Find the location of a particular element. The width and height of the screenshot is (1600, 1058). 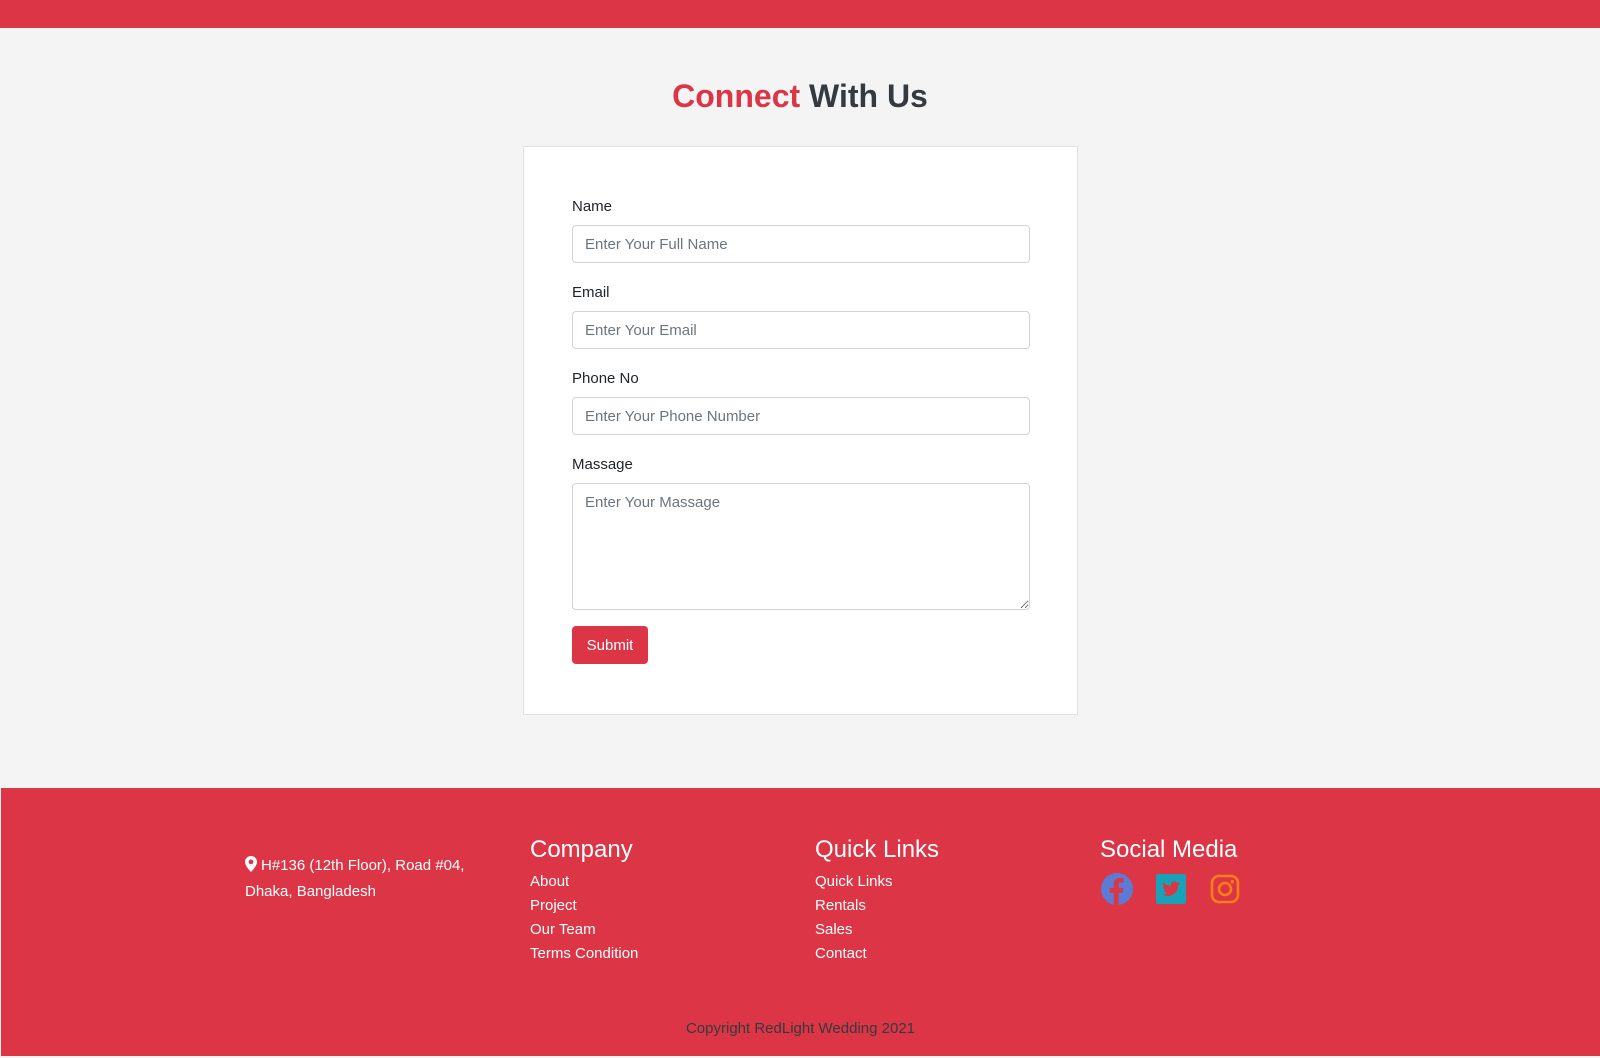

footer-link-sales: Sales is located at coordinates (834, 929).